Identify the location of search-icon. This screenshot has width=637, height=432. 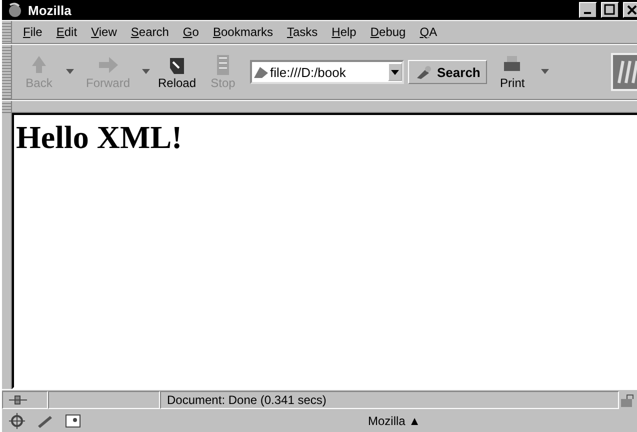
(424, 72).